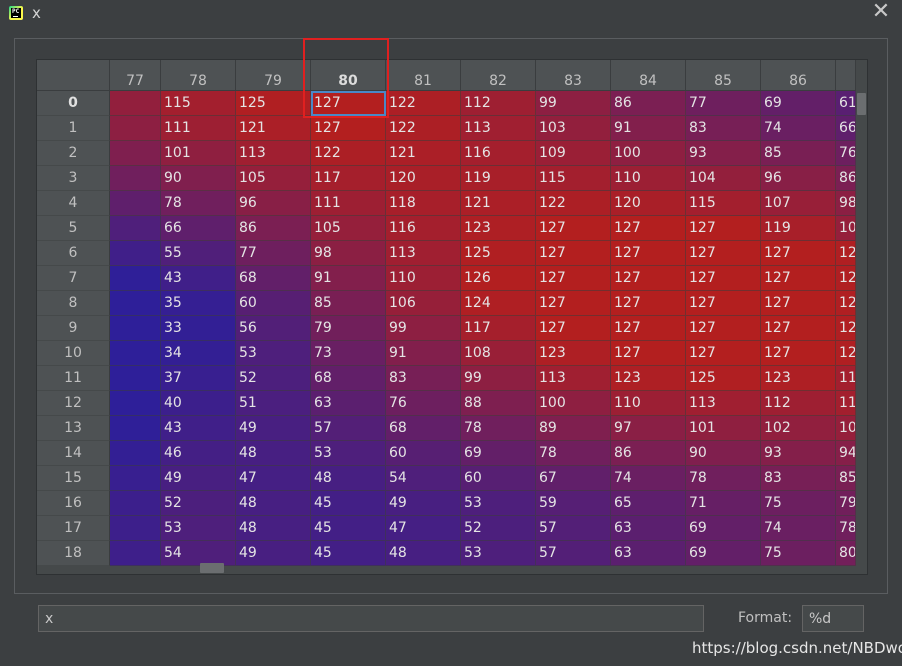 The width and height of the screenshot is (902, 666). What do you see at coordinates (798, 75) in the screenshot?
I see `column-header: 86` at bounding box center [798, 75].